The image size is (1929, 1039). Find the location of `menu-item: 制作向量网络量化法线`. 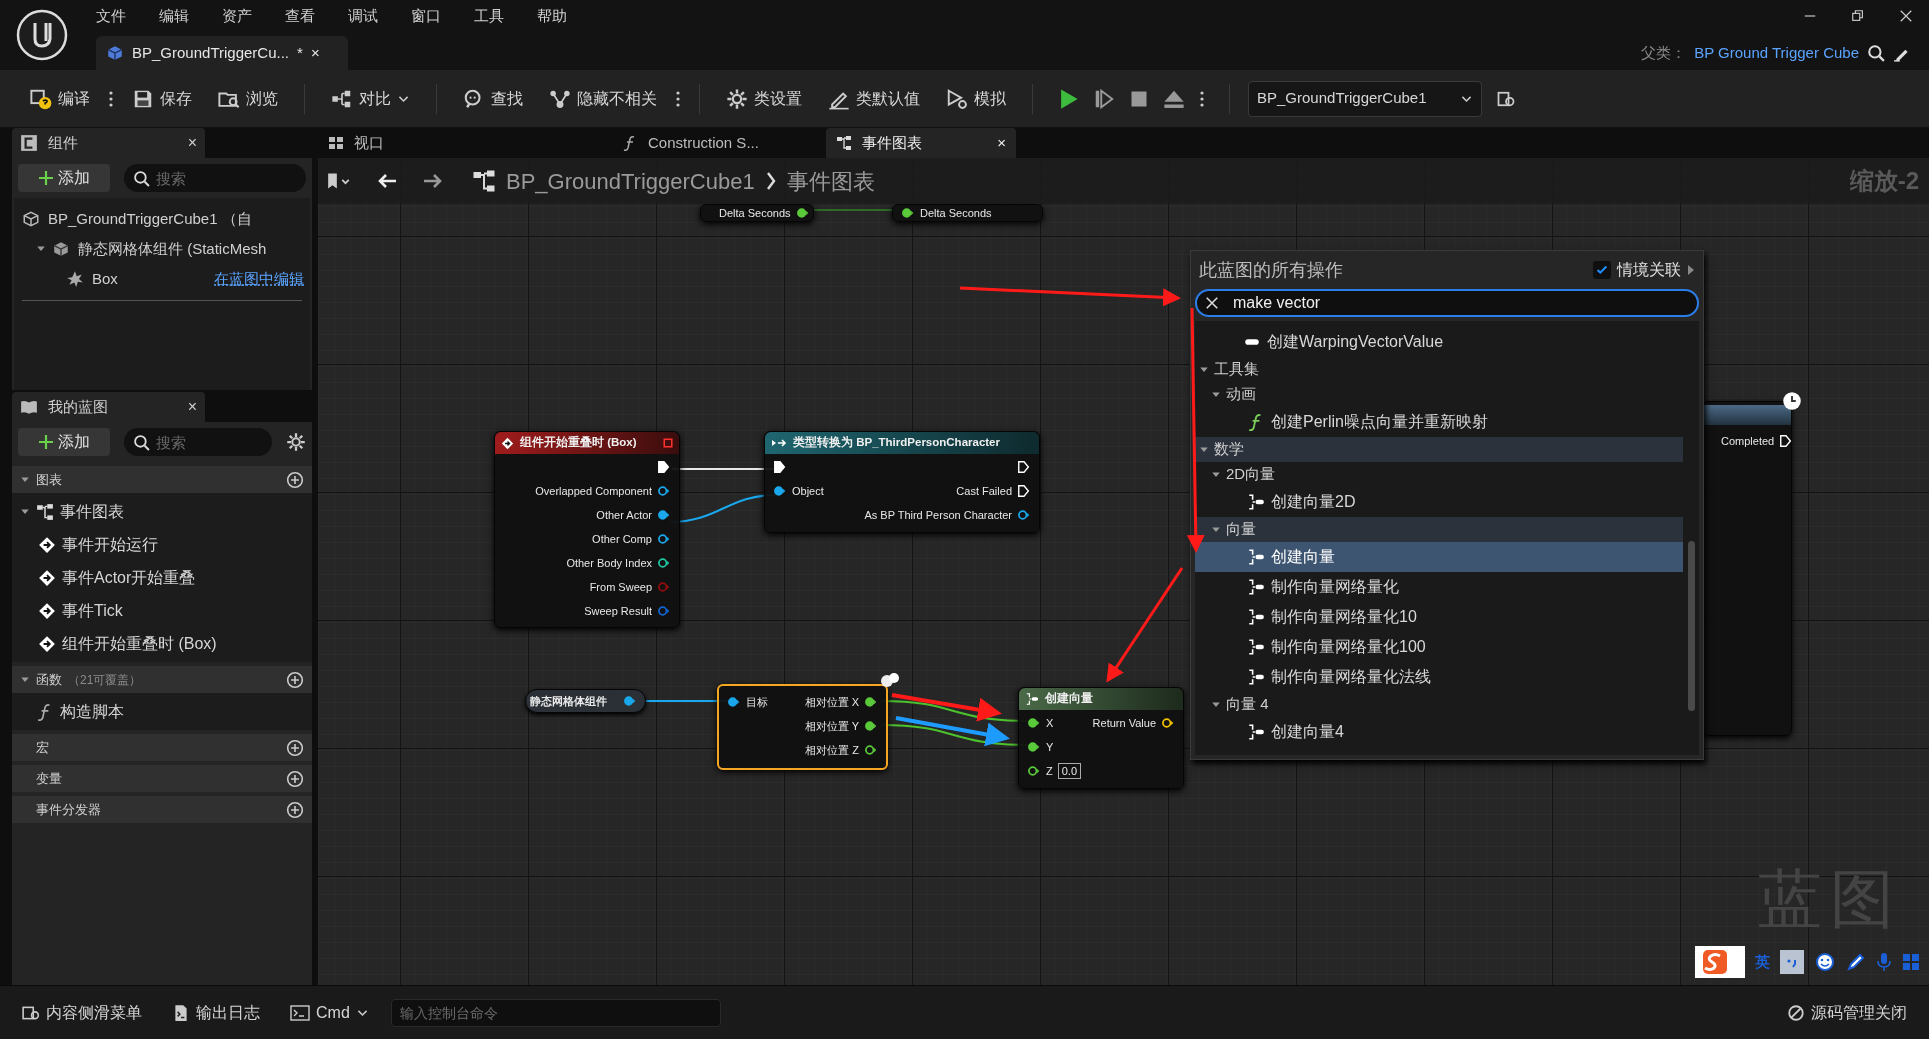

menu-item: 制作向量网络量化法线 is located at coordinates (1439, 677).